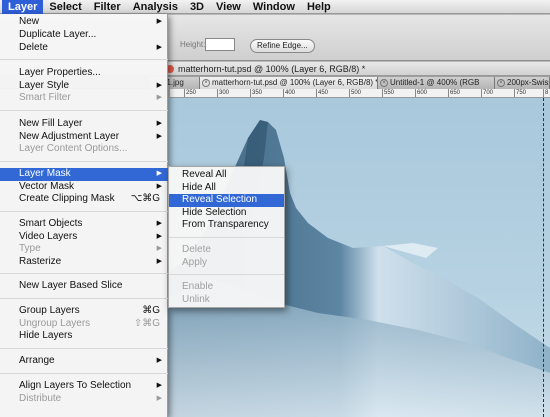 The height and width of the screenshot is (417, 550). I want to click on label: Ungroup Layers, so click(55, 323).